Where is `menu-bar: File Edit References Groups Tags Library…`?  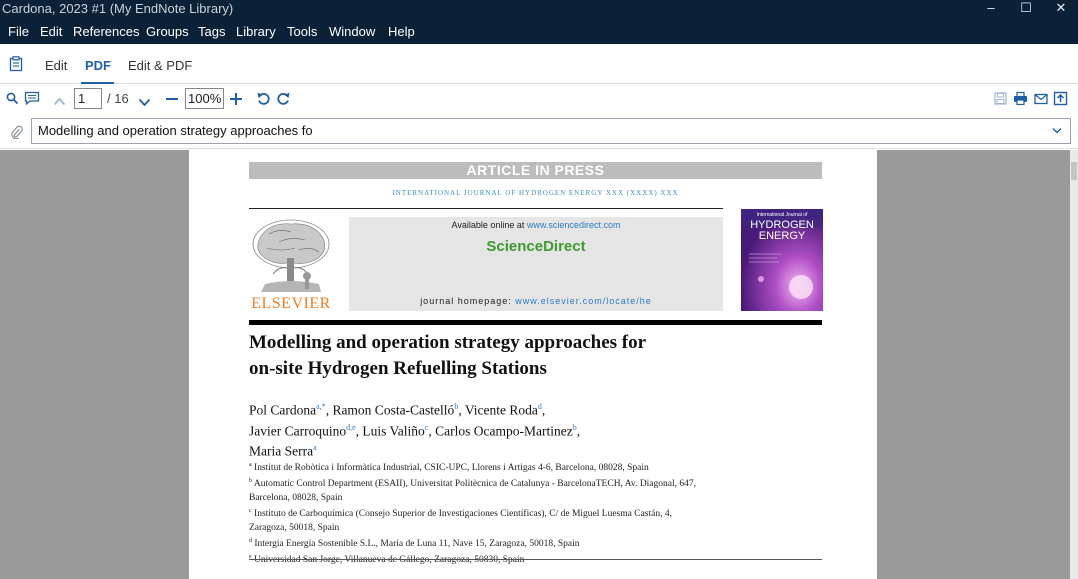
menu-bar: File Edit References Groups Tags Library… is located at coordinates (539, 32).